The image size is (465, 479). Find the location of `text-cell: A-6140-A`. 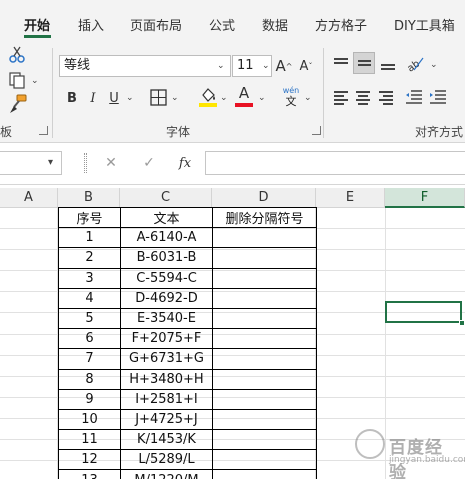

text-cell: A-6140-A is located at coordinates (166, 238).